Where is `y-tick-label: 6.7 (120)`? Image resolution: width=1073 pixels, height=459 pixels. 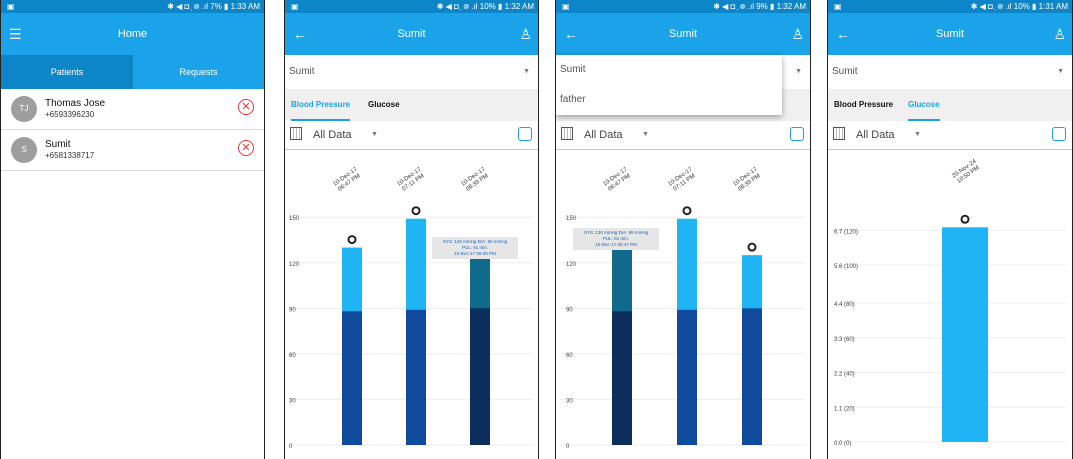 y-tick-label: 6.7 (120) is located at coordinates (846, 232).